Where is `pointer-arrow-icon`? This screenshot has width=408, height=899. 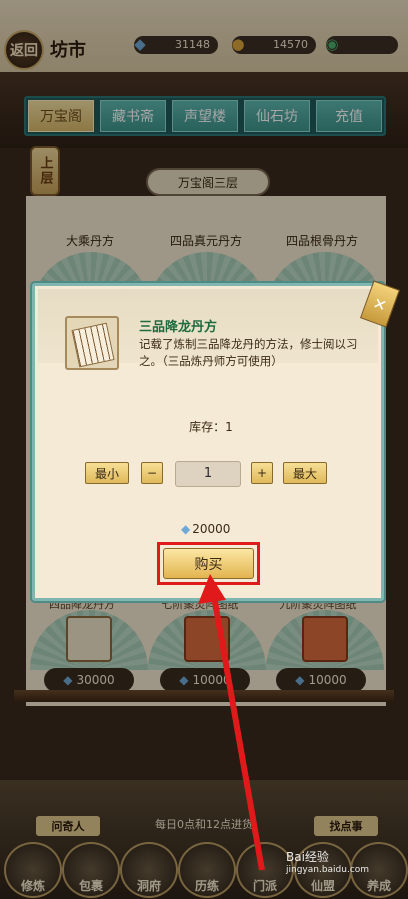 pointer-arrow-icon is located at coordinates (231, 722).